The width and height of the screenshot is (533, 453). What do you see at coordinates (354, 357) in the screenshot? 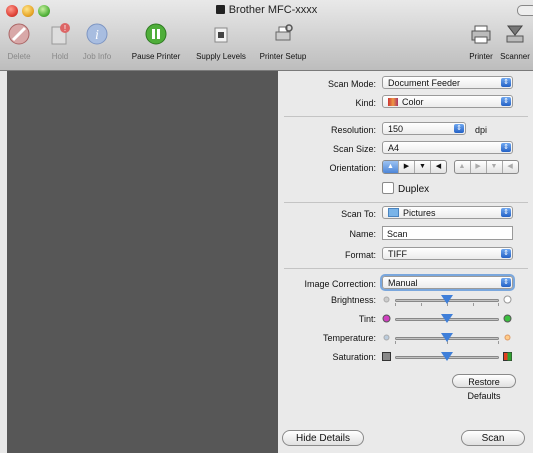
I see `saturation-label: Saturation:` at bounding box center [354, 357].